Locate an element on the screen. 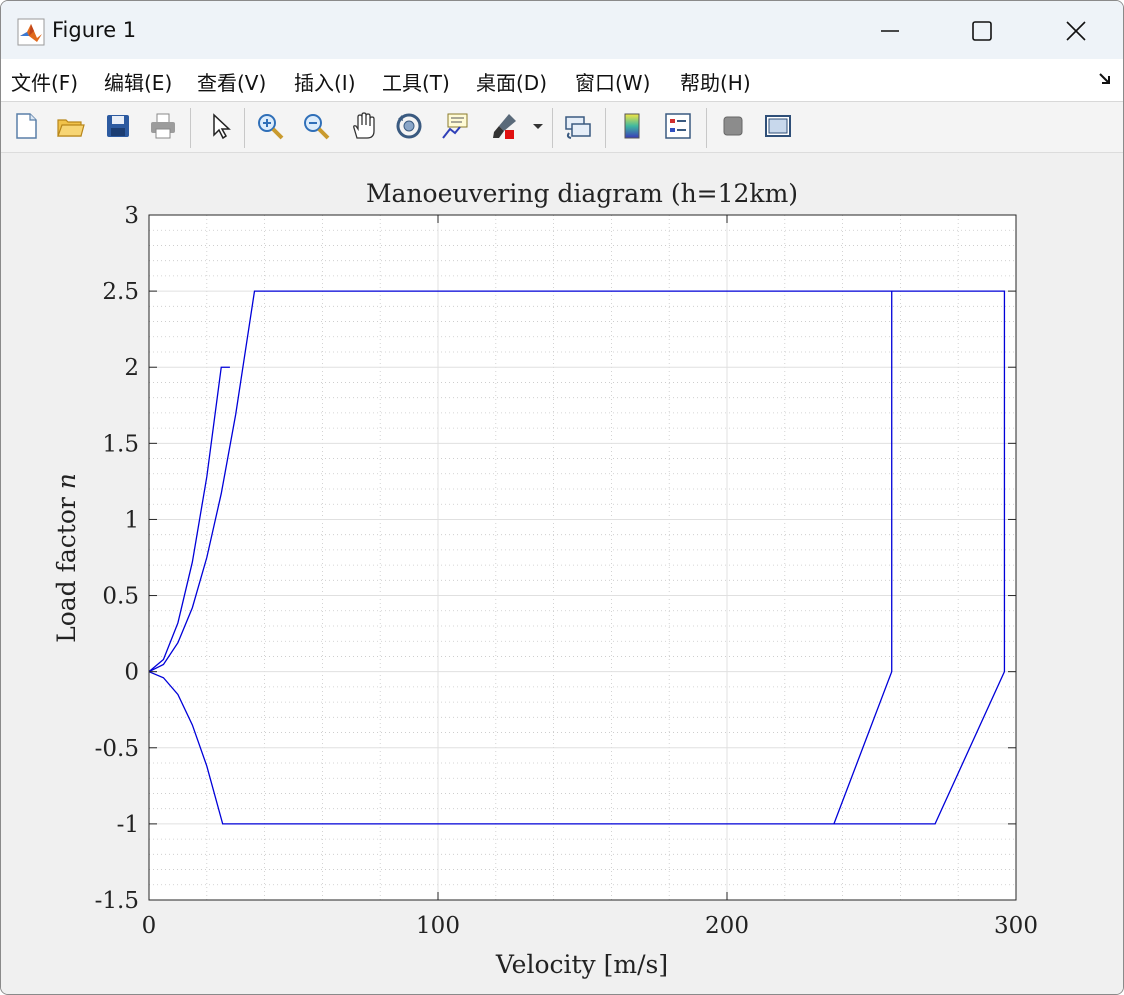 The height and width of the screenshot is (995, 1124). brush-icon is located at coordinates (504, 126).